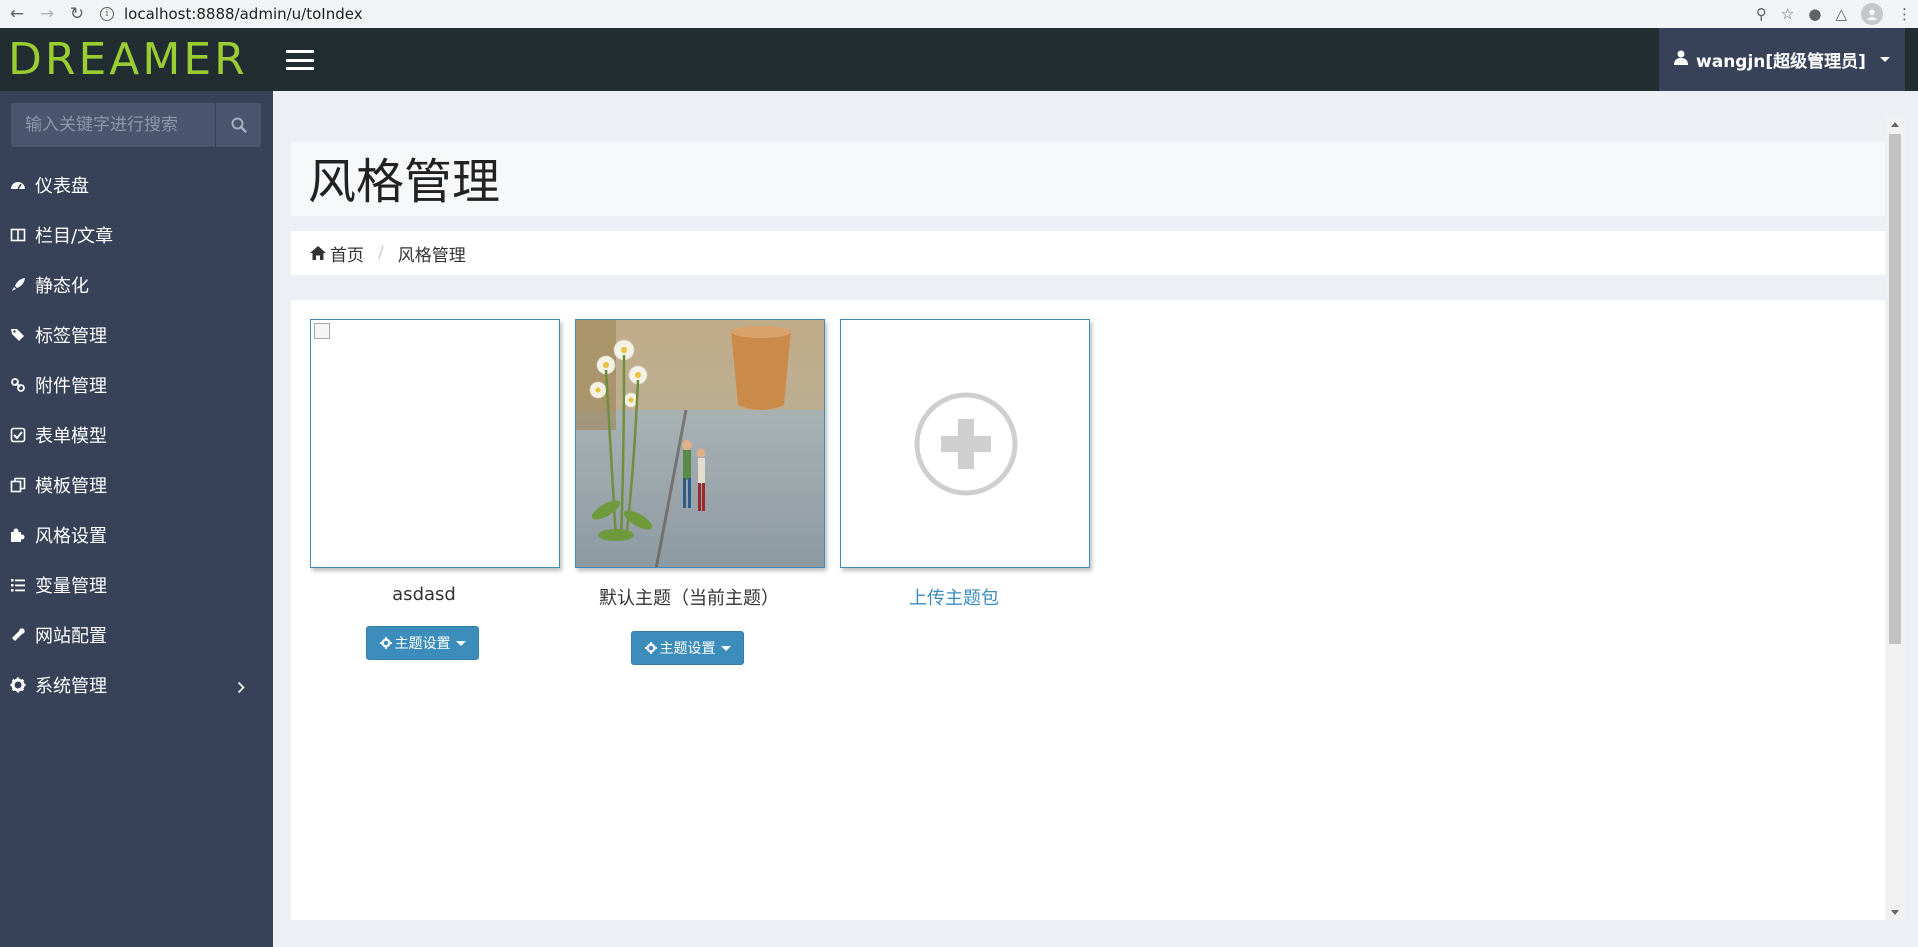 The width and height of the screenshot is (1918, 947). Describe the element at coordinates (47, 14) in the screenshot. I see `forward-icon: →` at that location.